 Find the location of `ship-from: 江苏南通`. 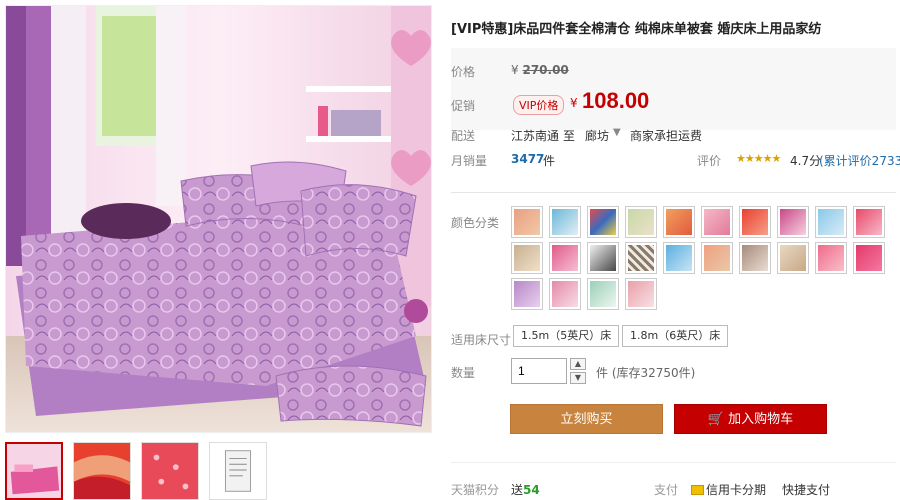

ship-from: 江苏南通 is located at coordinates (535, 136).